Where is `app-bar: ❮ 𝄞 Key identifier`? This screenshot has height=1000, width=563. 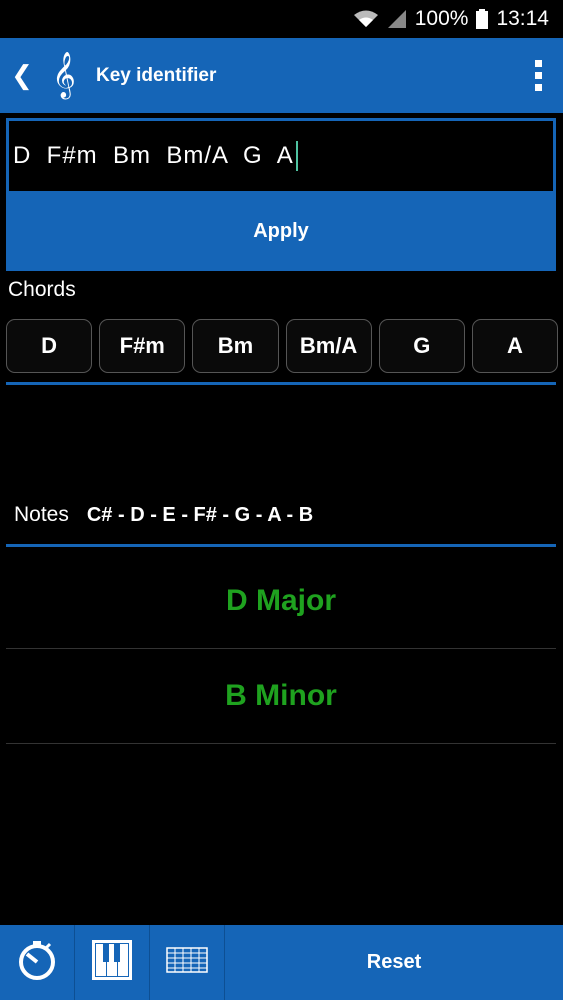 app-bar: ❮ 𝄞 Key identifier is located at coordinates (281, 75).